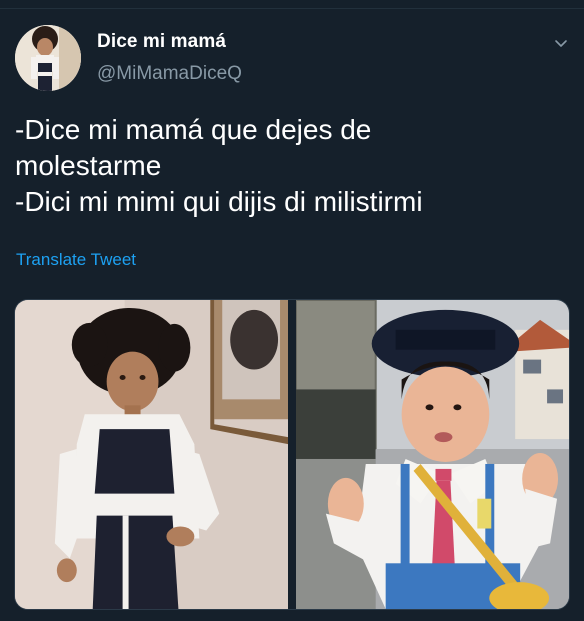 This screenshot has height=621, width=584. What do you see at coordinates (561, 43) in the screenshot?
I see `chevron-down-icon` at bounding box center [561, 43].